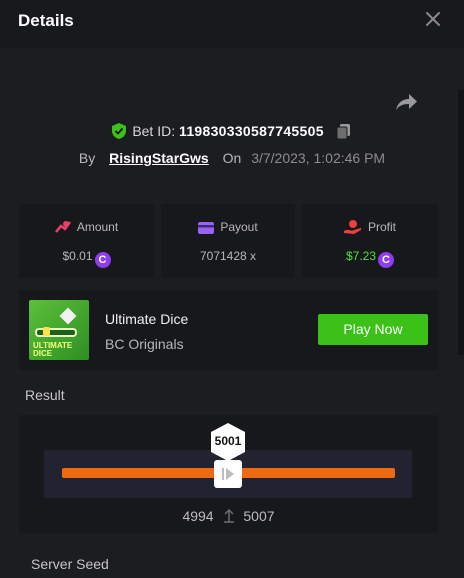 This screenshot has height=578, width=464. Describe the element at coordinates (228, 241) in the screenshot. I see `payout-card: Payout 7071428 x` at that location.